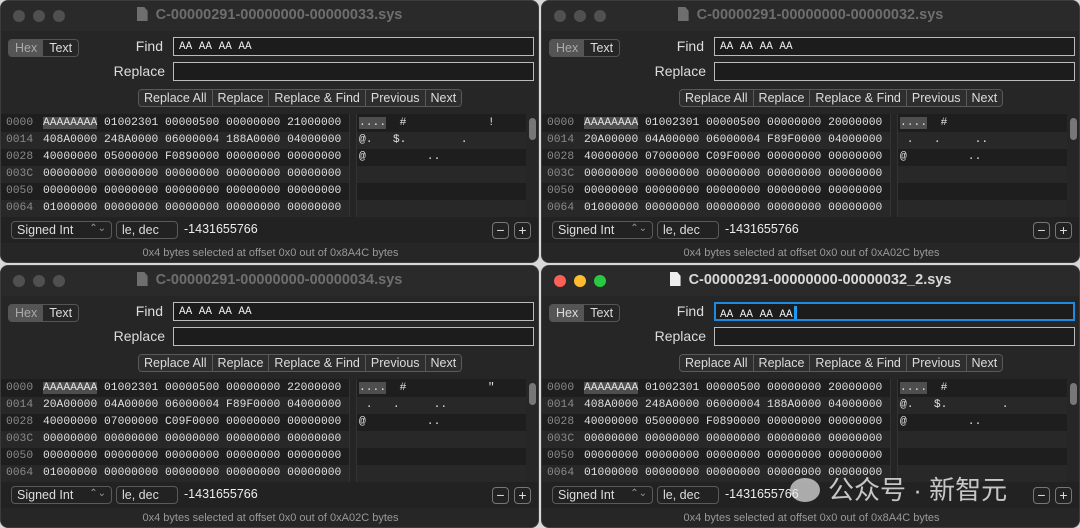 The image size is (1080, 528). Describe the element at coordinates (253, 405) in the screenshot. I see `hex-group: F89F0000` at that location.